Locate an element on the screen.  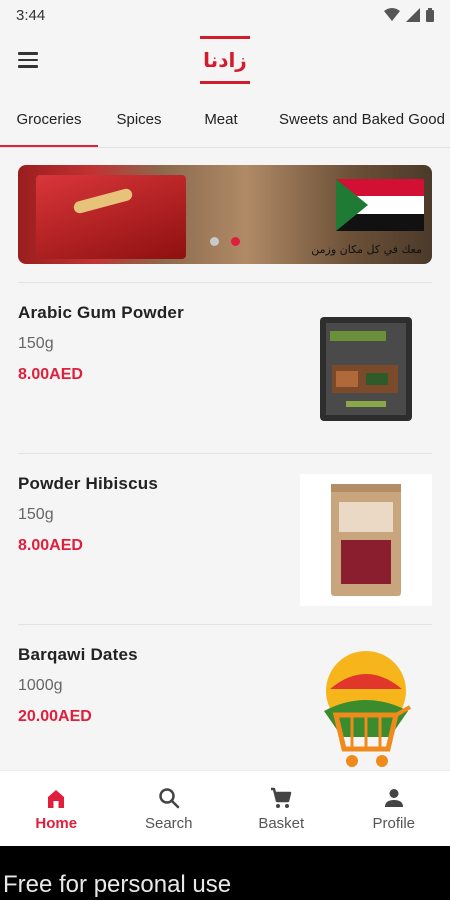
app-bar: زادنا is located at coordinates (225, 61).